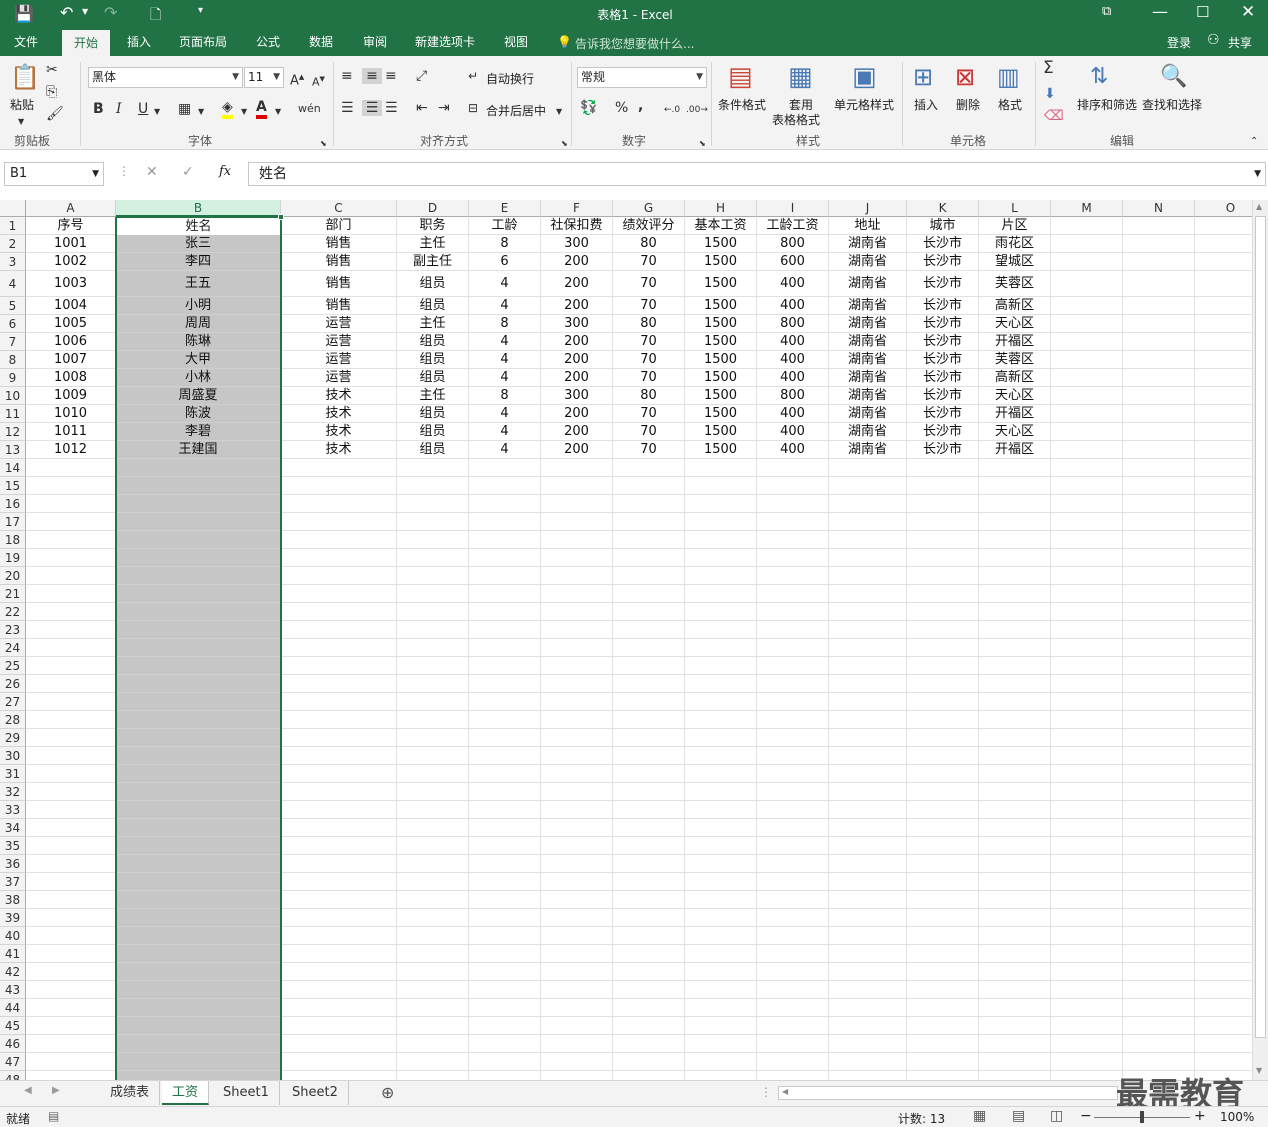 Image resolution: width=1268 pixels, height=1127 pixels. I want to click on fill-color-icon: ◈, so click(227, 109).